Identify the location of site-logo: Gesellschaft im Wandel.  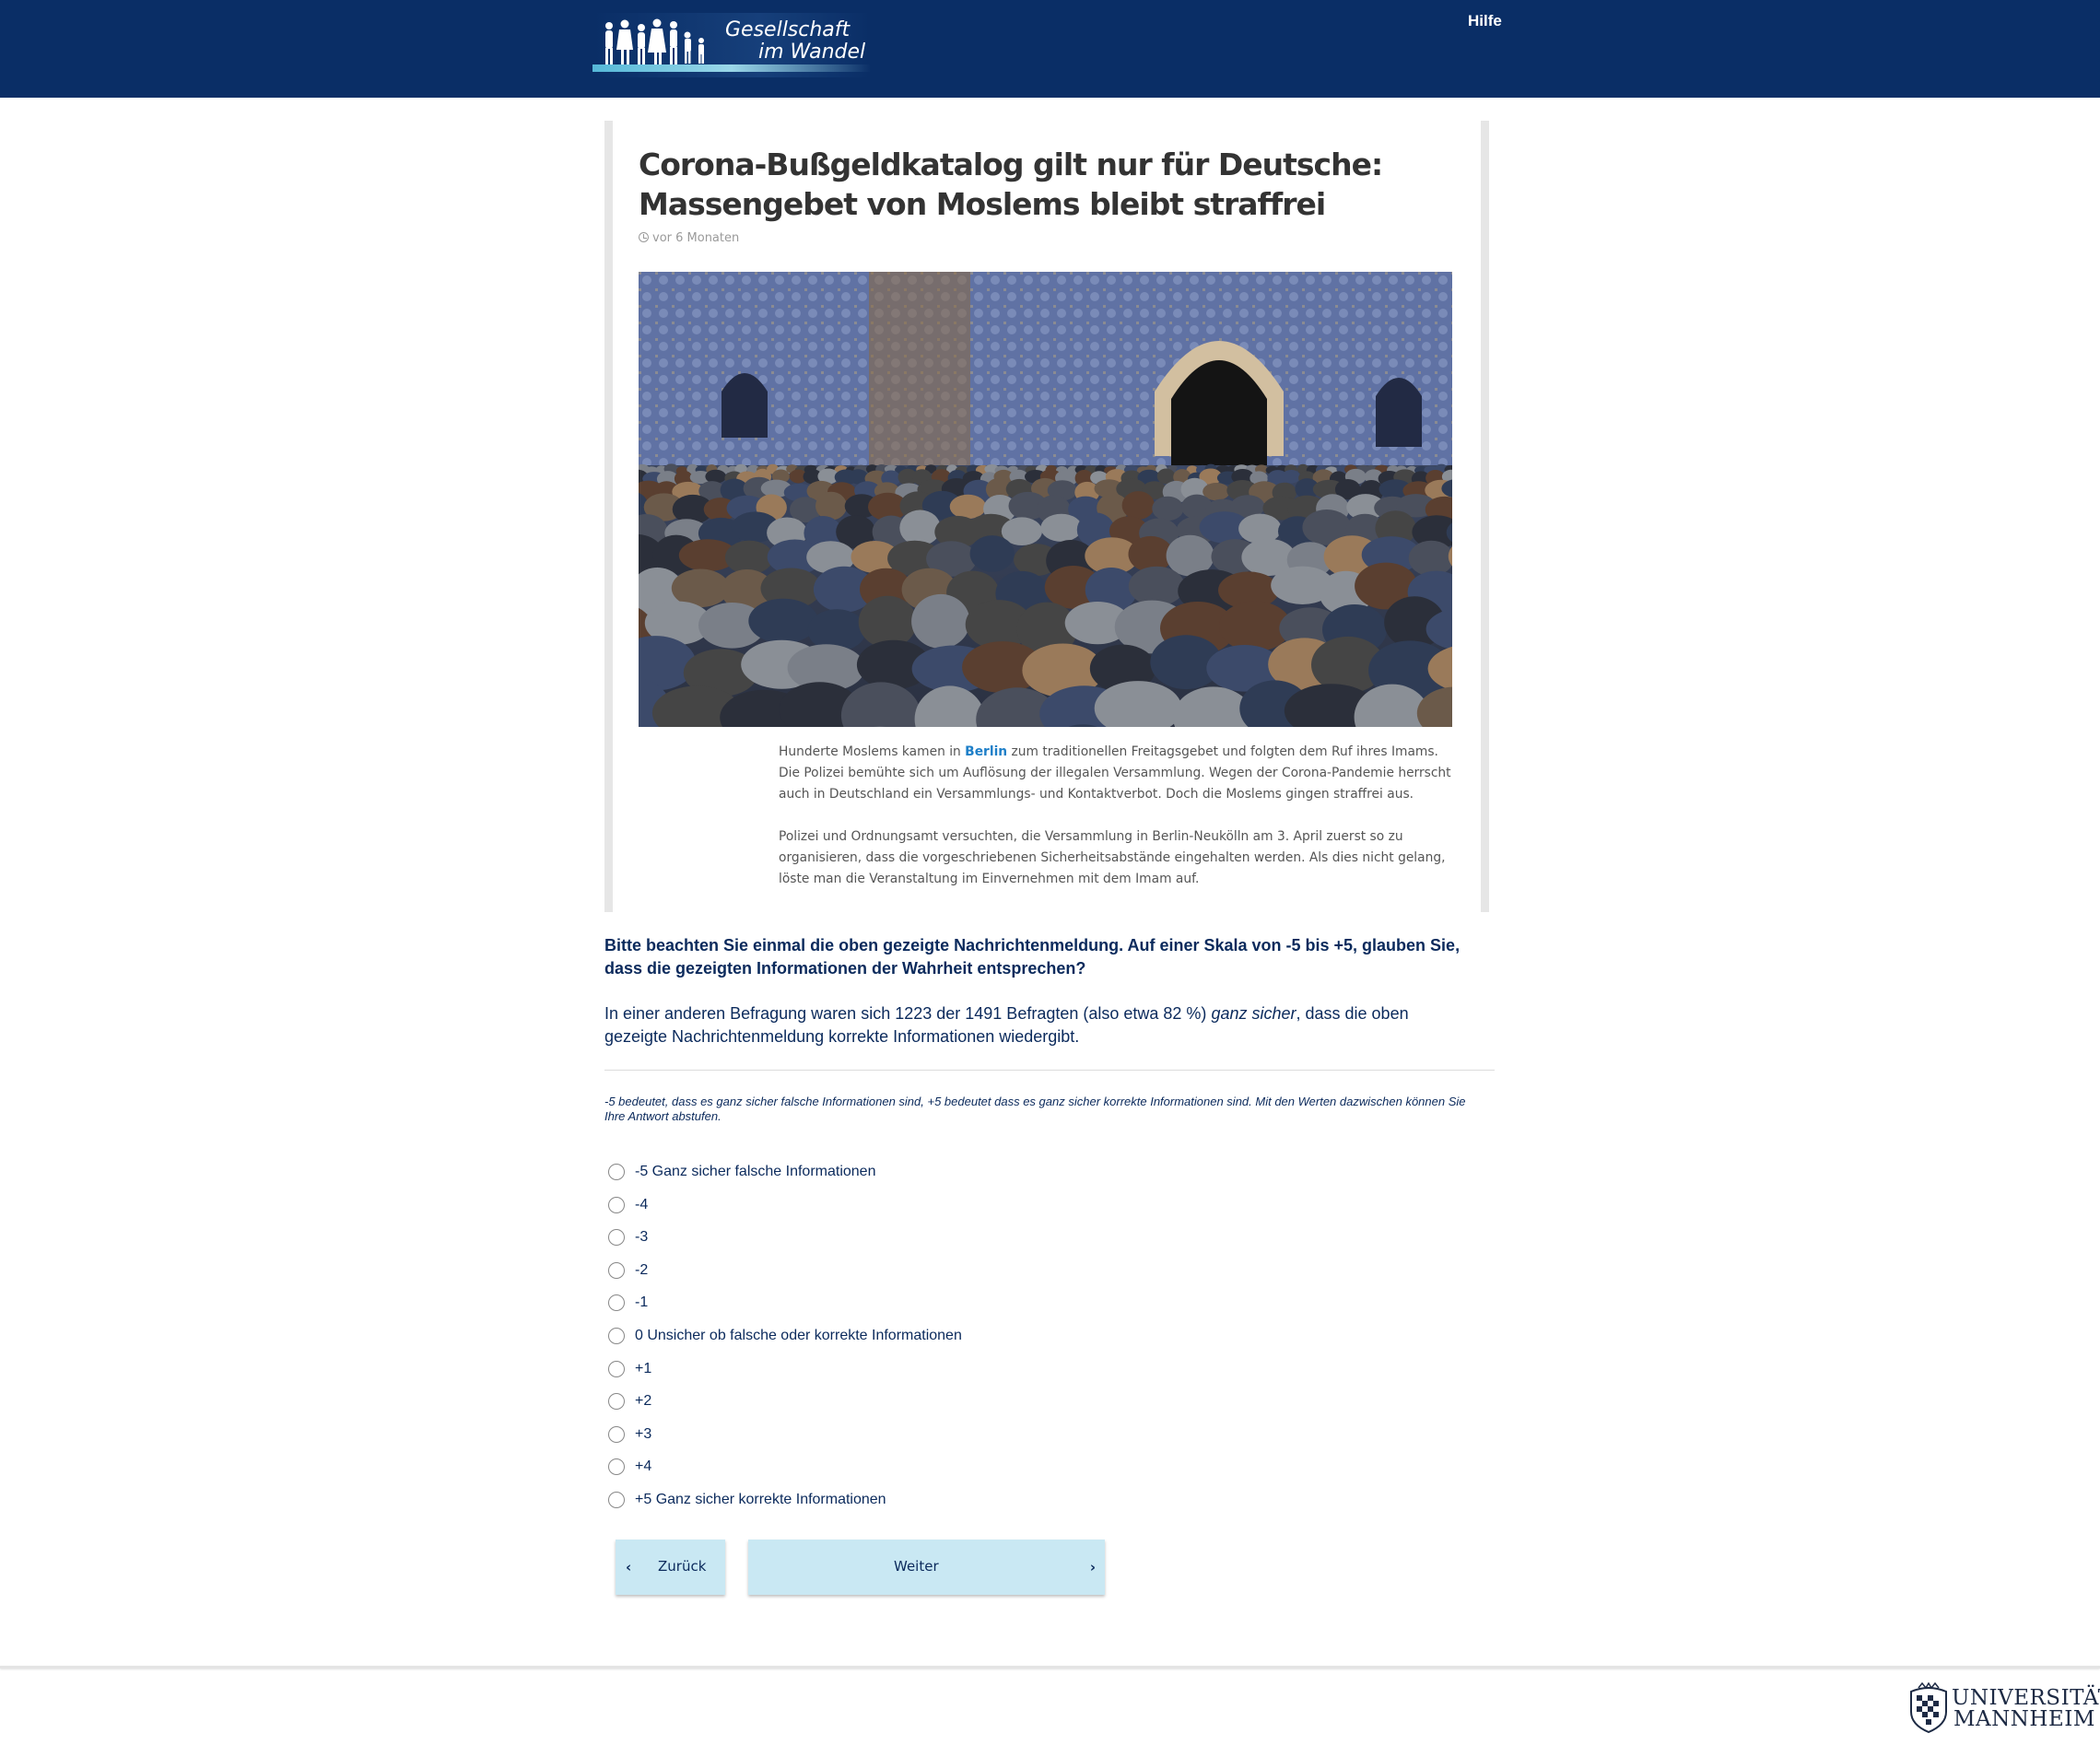
(731, 45).